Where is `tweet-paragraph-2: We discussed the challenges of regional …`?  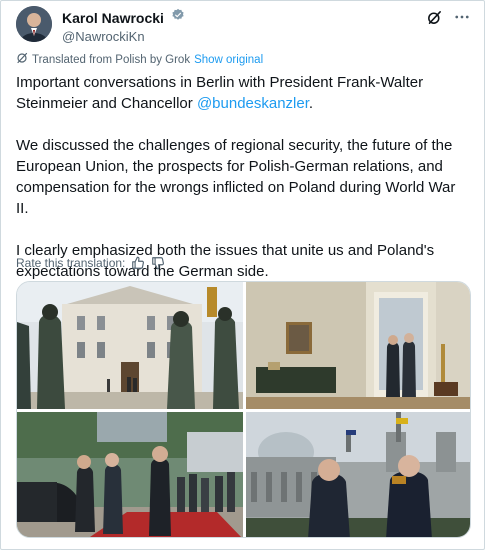 tweet-paragraph-2: We discussed the challenges of regional … is located at coordinates (236, 177).